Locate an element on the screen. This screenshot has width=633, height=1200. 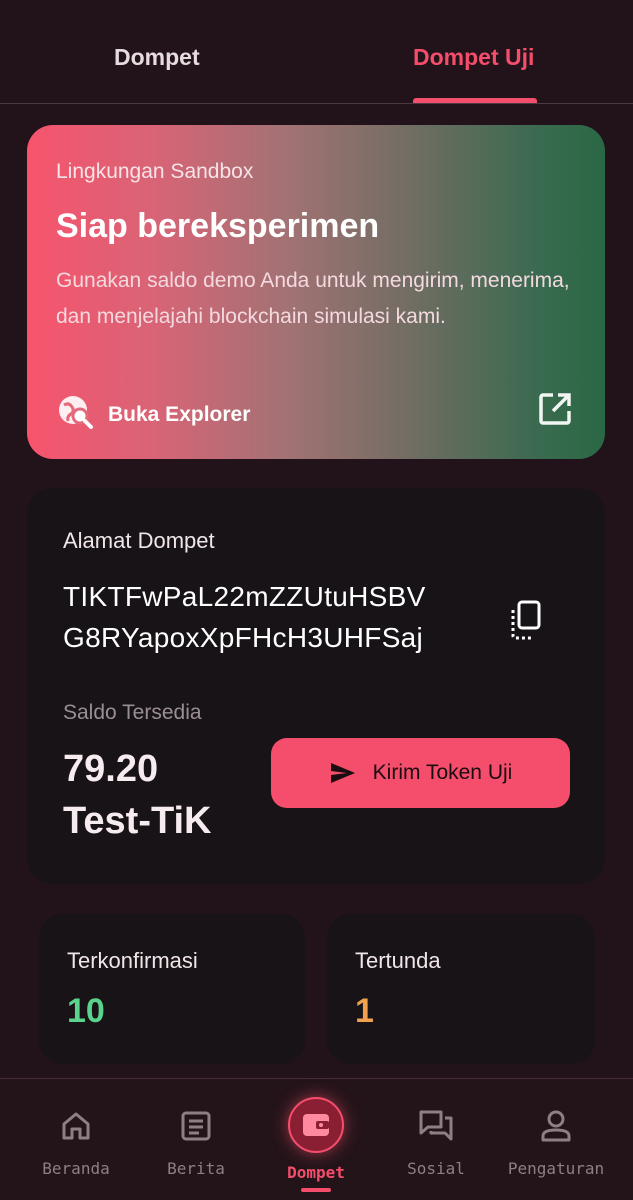
article-icon is located at coordinates (196, 1128).